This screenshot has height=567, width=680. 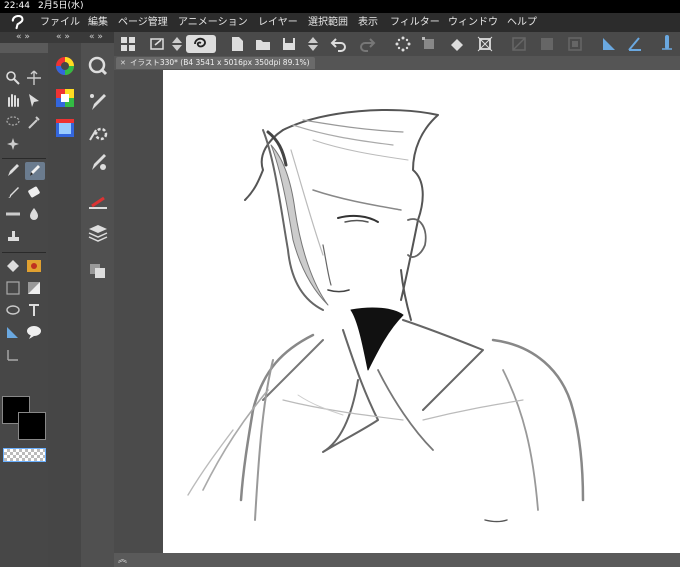 What do you see at coordinates (128, 44) in the screenshot?
I see `grid-icon` at bounding box center [128, 44].